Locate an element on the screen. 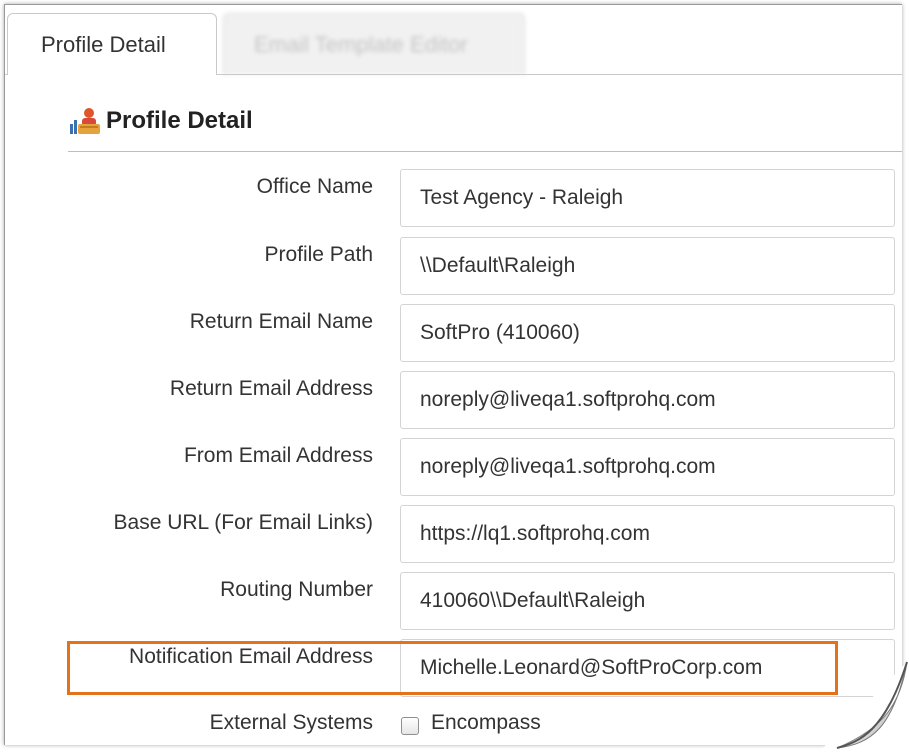 This screenshot has height=752, width=909. field-row-return-email-name: Return Email Name SoftPro (410060) is located at coordinates (453, 333).